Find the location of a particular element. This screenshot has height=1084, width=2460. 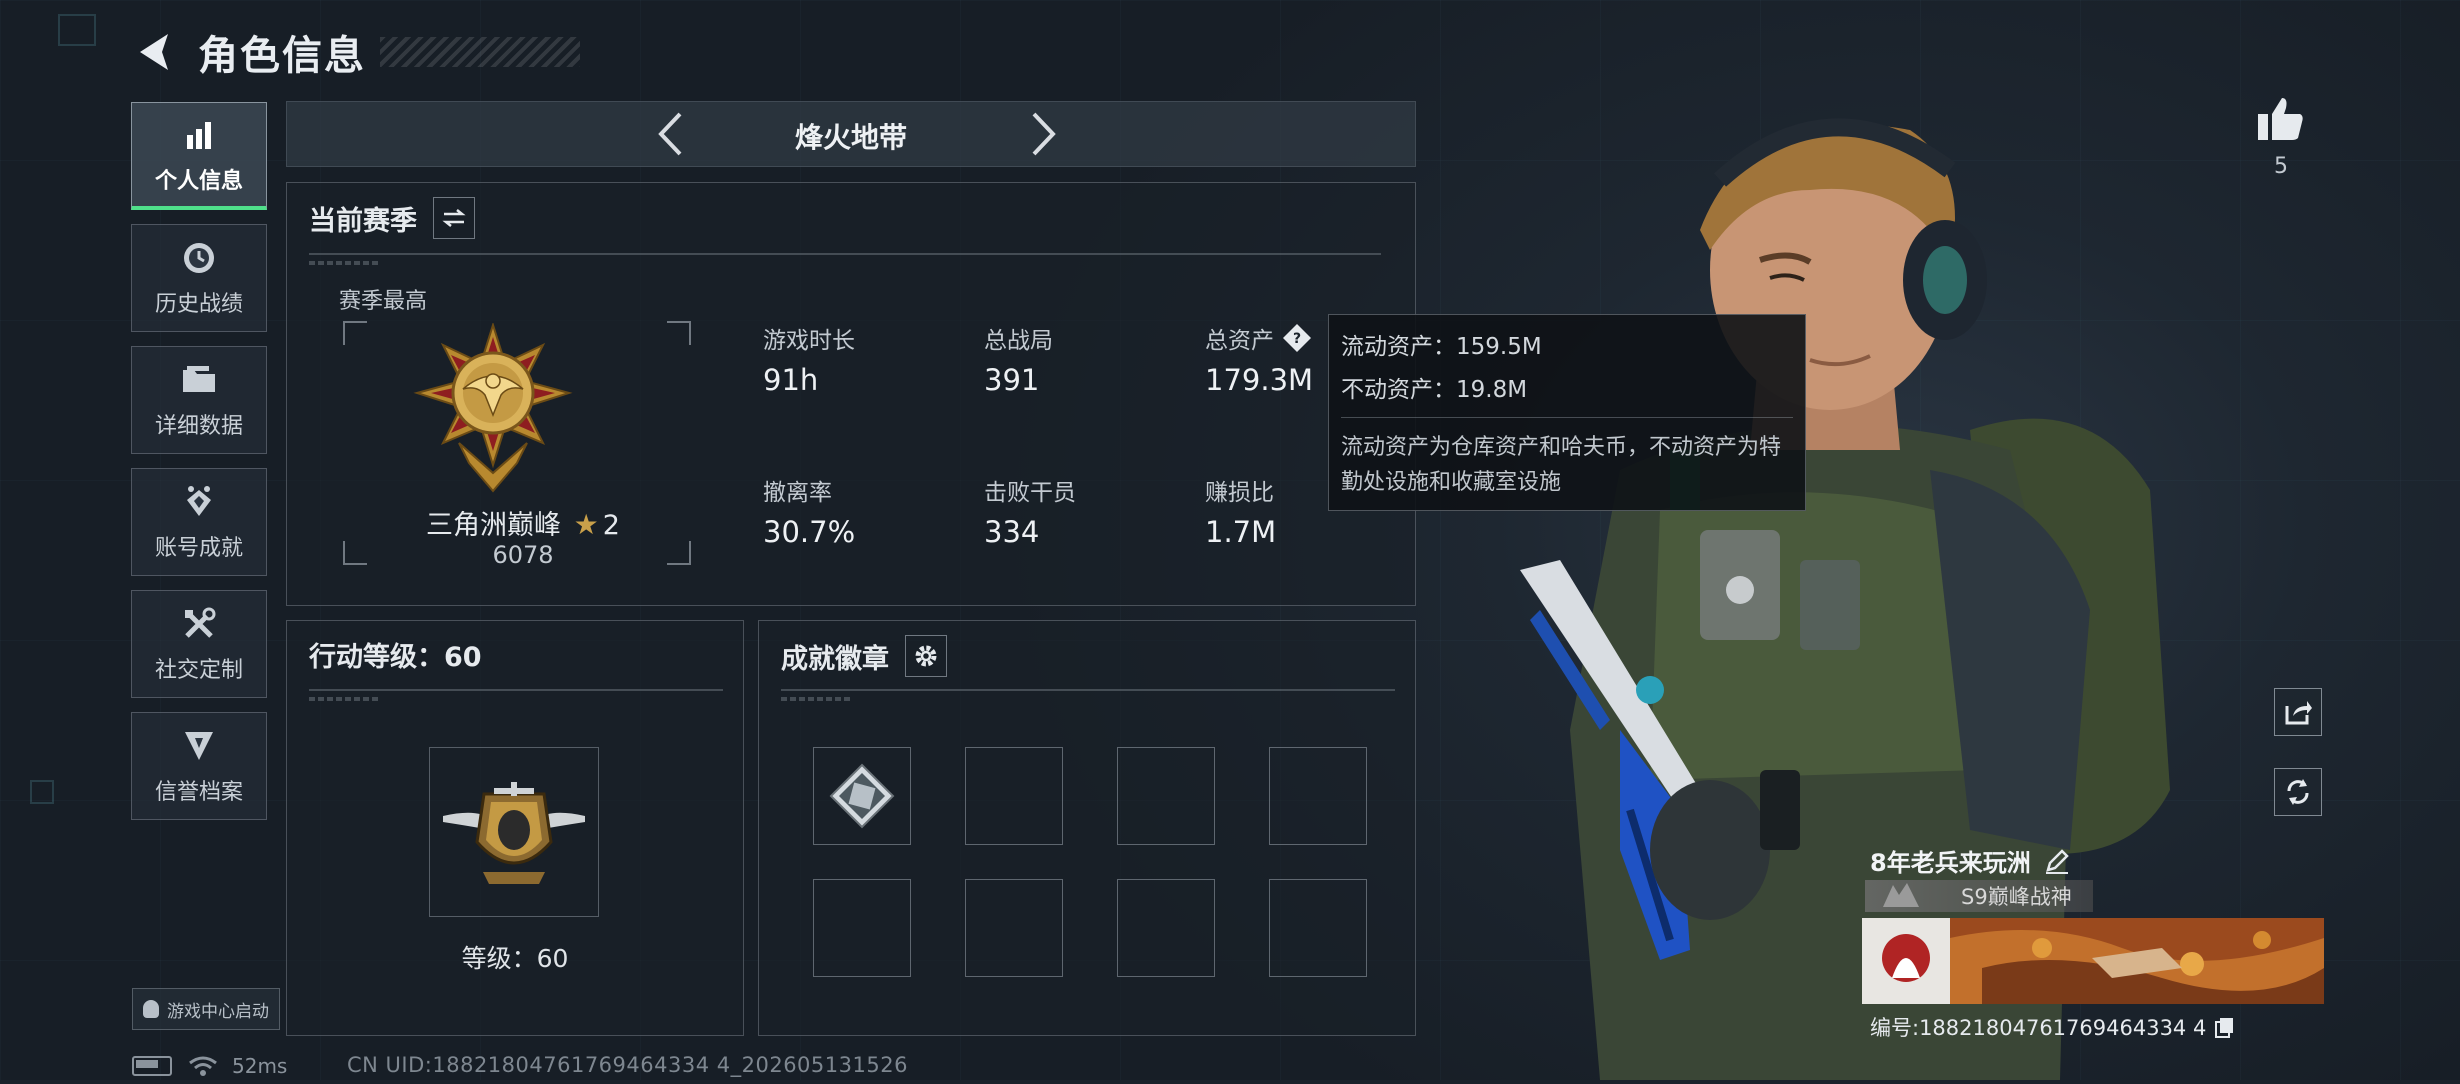

qq-icon is located at coordinates (151, 1009).